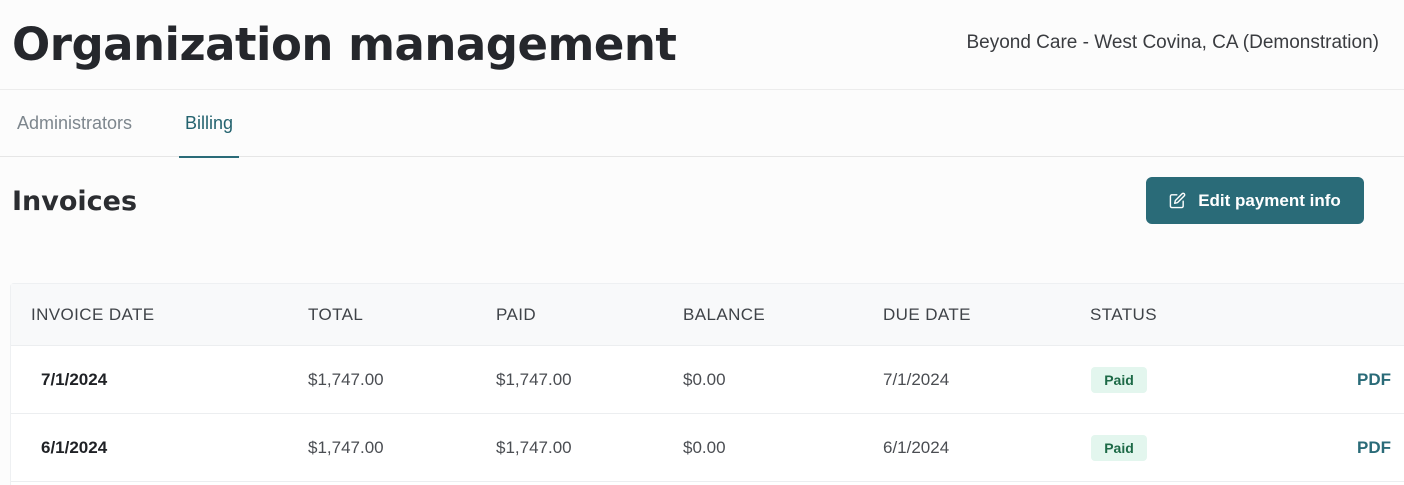 The height and width of the screenshot is (485, 1404). I want to click on invoices-heading: Invoices, so click(75, 201).